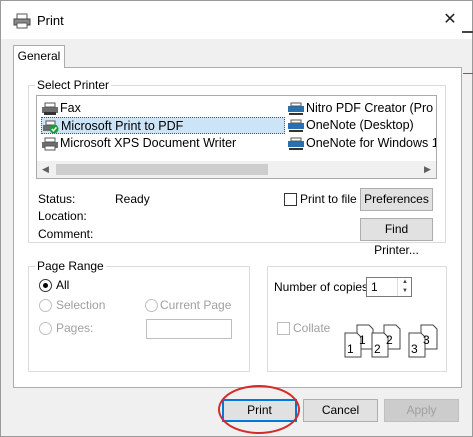 The width and height of the screenshot is (473, 437). What do you see at coordinates (421, 410) in the screenshot?
I see `apply-button: Apply` at bounding box center [421, 410].